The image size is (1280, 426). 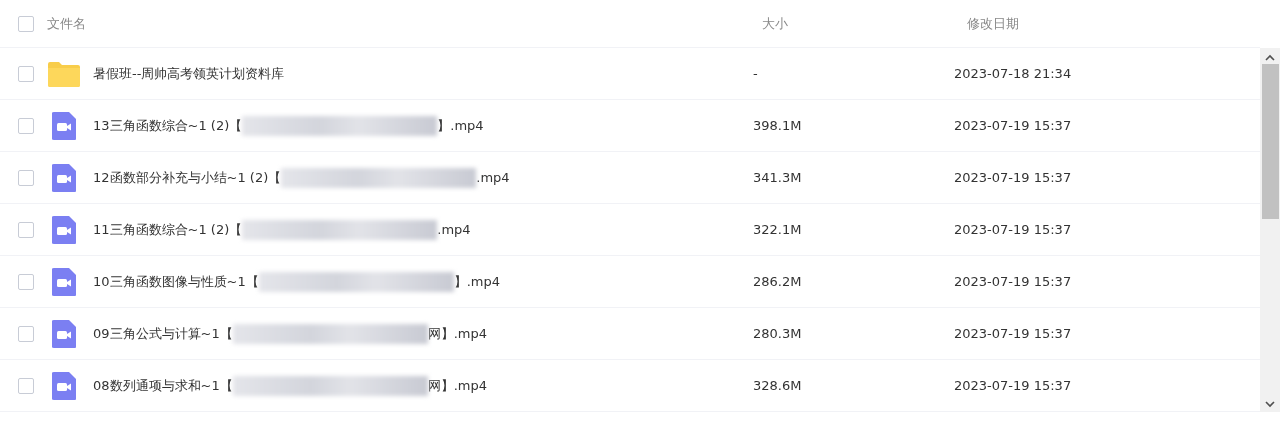 I want to click on file-name: 09三角公式与计算~1【, so click(x=163, y=333).